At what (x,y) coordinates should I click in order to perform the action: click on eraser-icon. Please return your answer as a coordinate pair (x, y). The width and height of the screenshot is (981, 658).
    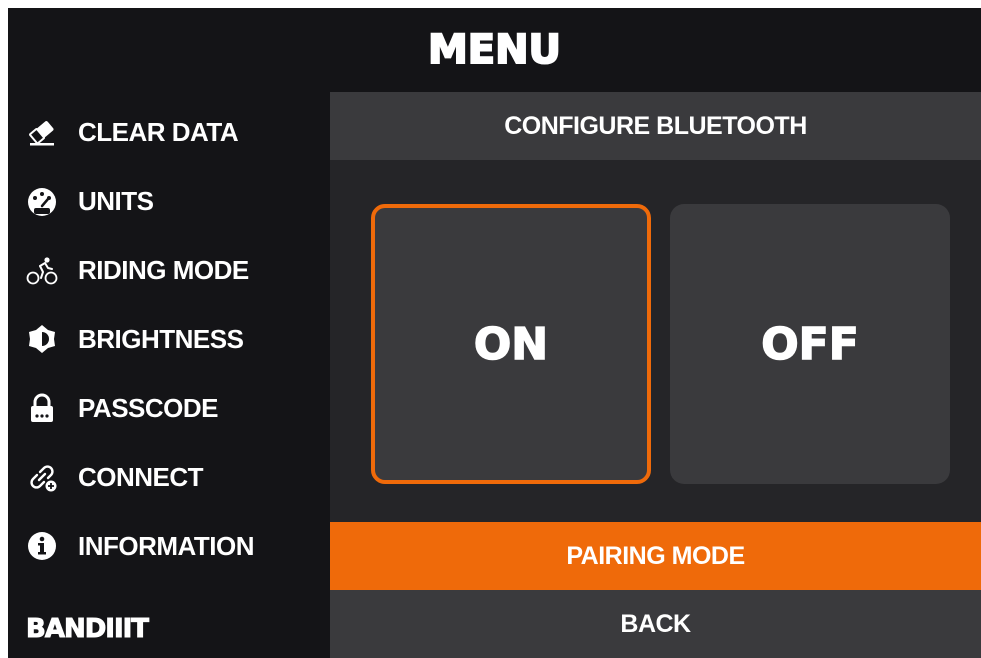
    Looking at the image, I should click on (43, 132).